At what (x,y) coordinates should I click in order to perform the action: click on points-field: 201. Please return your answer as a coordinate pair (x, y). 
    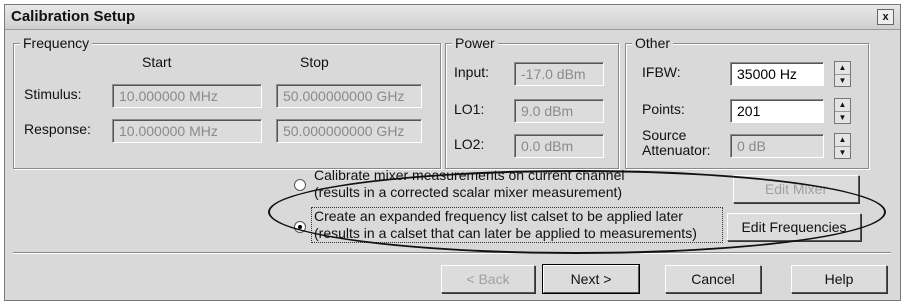
    Looking at the image, I should click on (777, 111).